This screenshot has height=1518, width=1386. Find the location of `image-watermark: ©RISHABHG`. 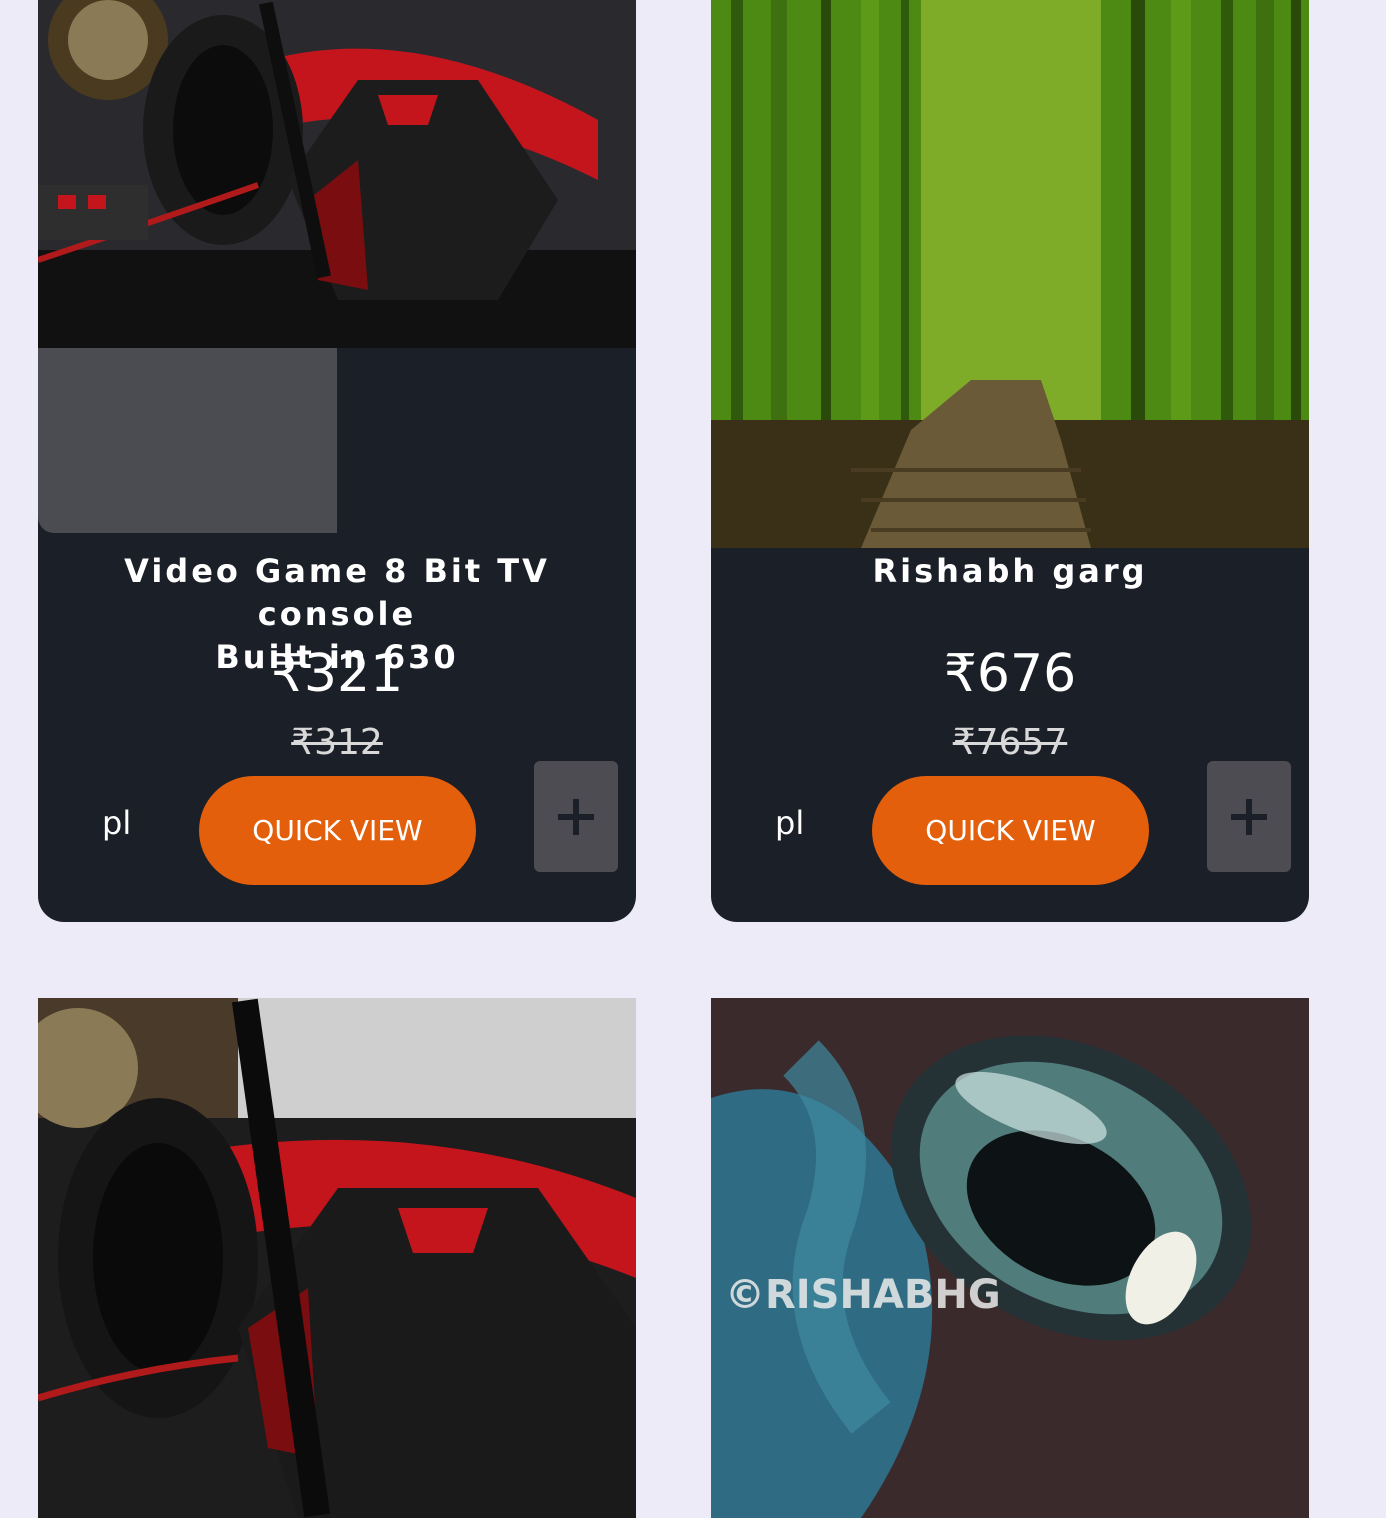

image-watermark: ©RISHABHG is located at coordinates (863, 1295).